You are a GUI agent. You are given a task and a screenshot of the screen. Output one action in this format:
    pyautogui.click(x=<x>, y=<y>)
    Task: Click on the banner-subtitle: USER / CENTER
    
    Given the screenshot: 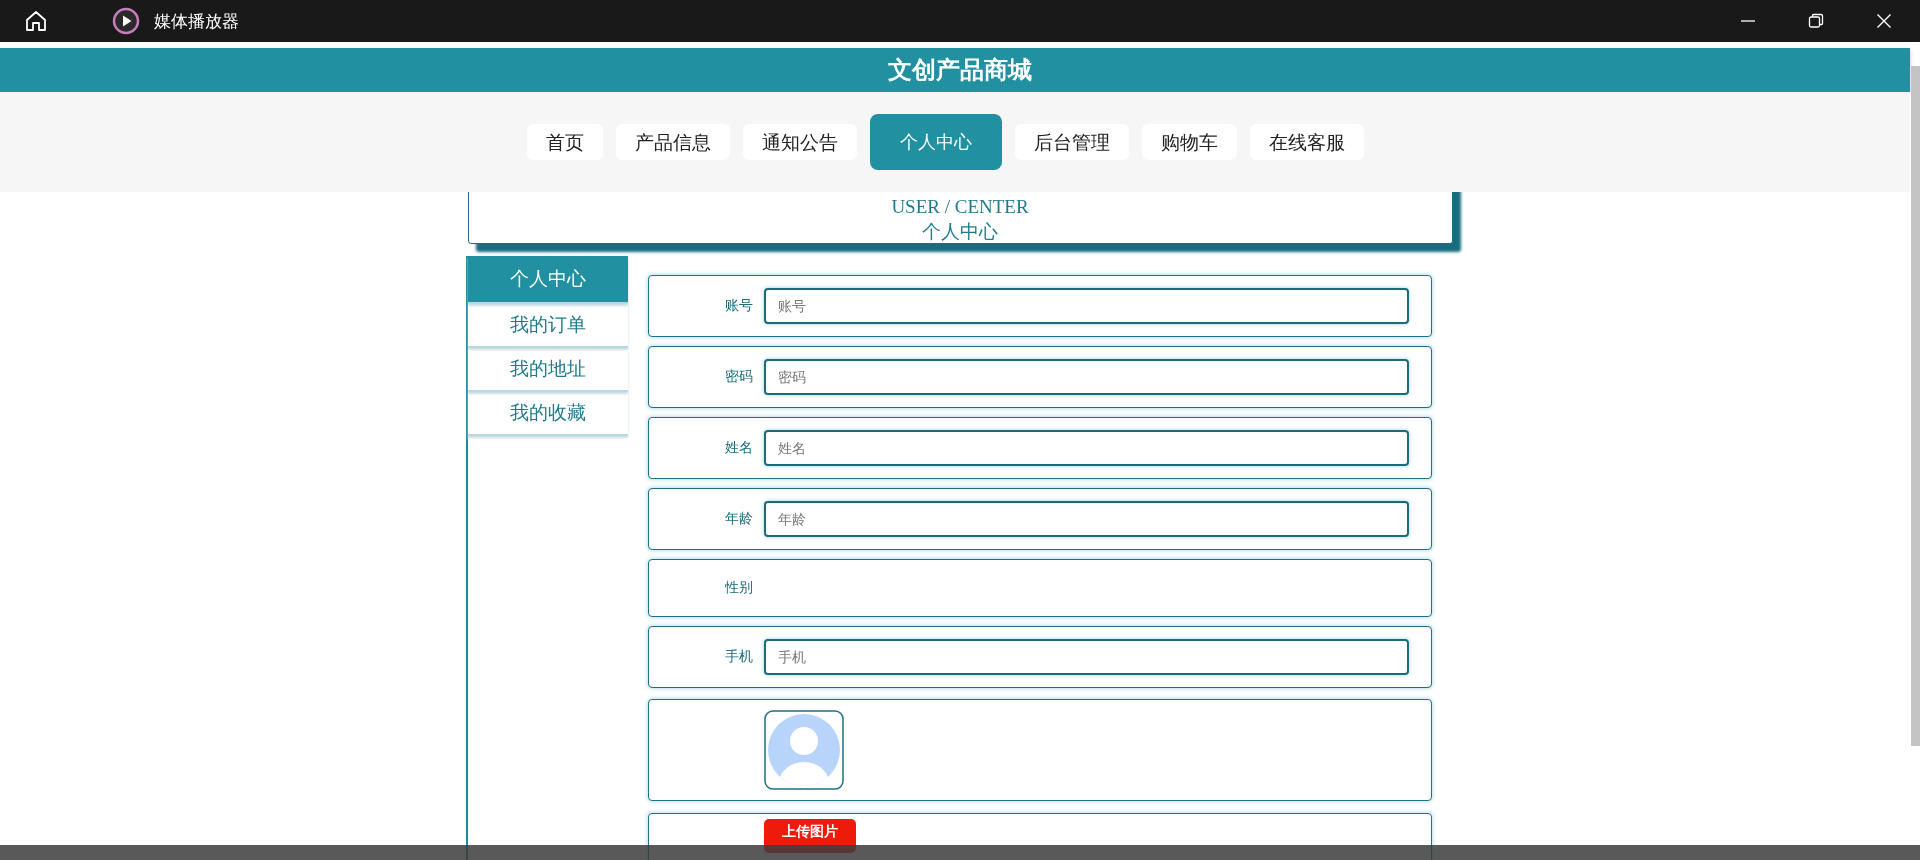 What is the action you would take?
    pyautogui.click(x=960, y=206)
    